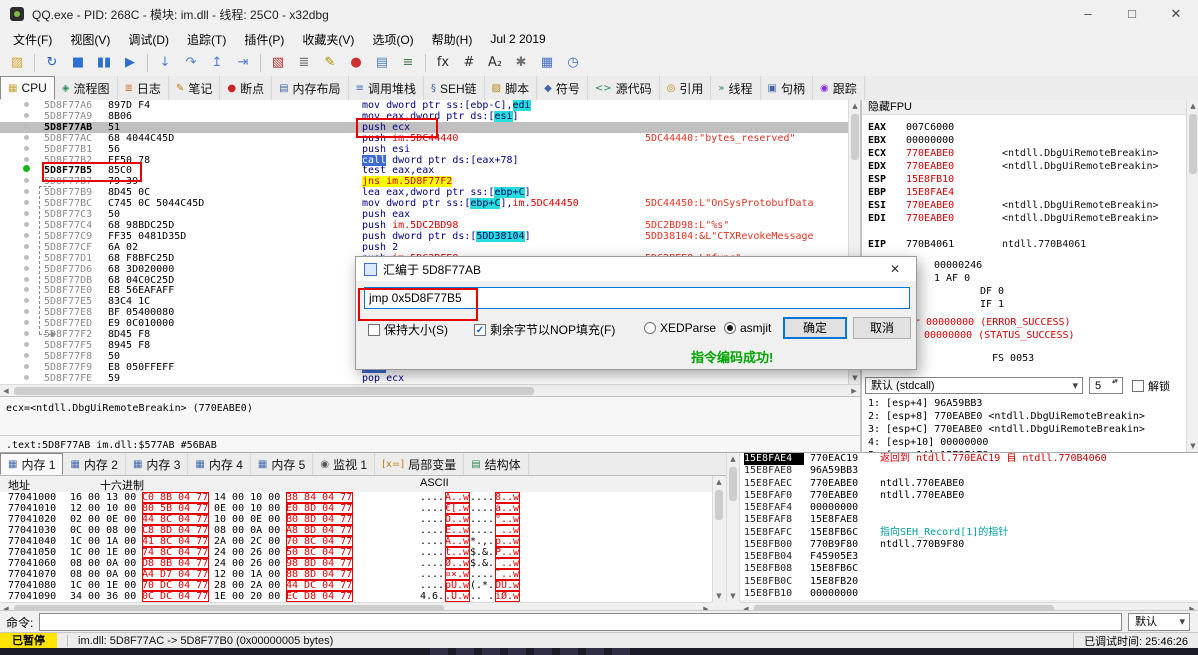  Describe the element at coordinates (382, 63) in the screenshot. I see `memory-map-icon: ▤` at that location.